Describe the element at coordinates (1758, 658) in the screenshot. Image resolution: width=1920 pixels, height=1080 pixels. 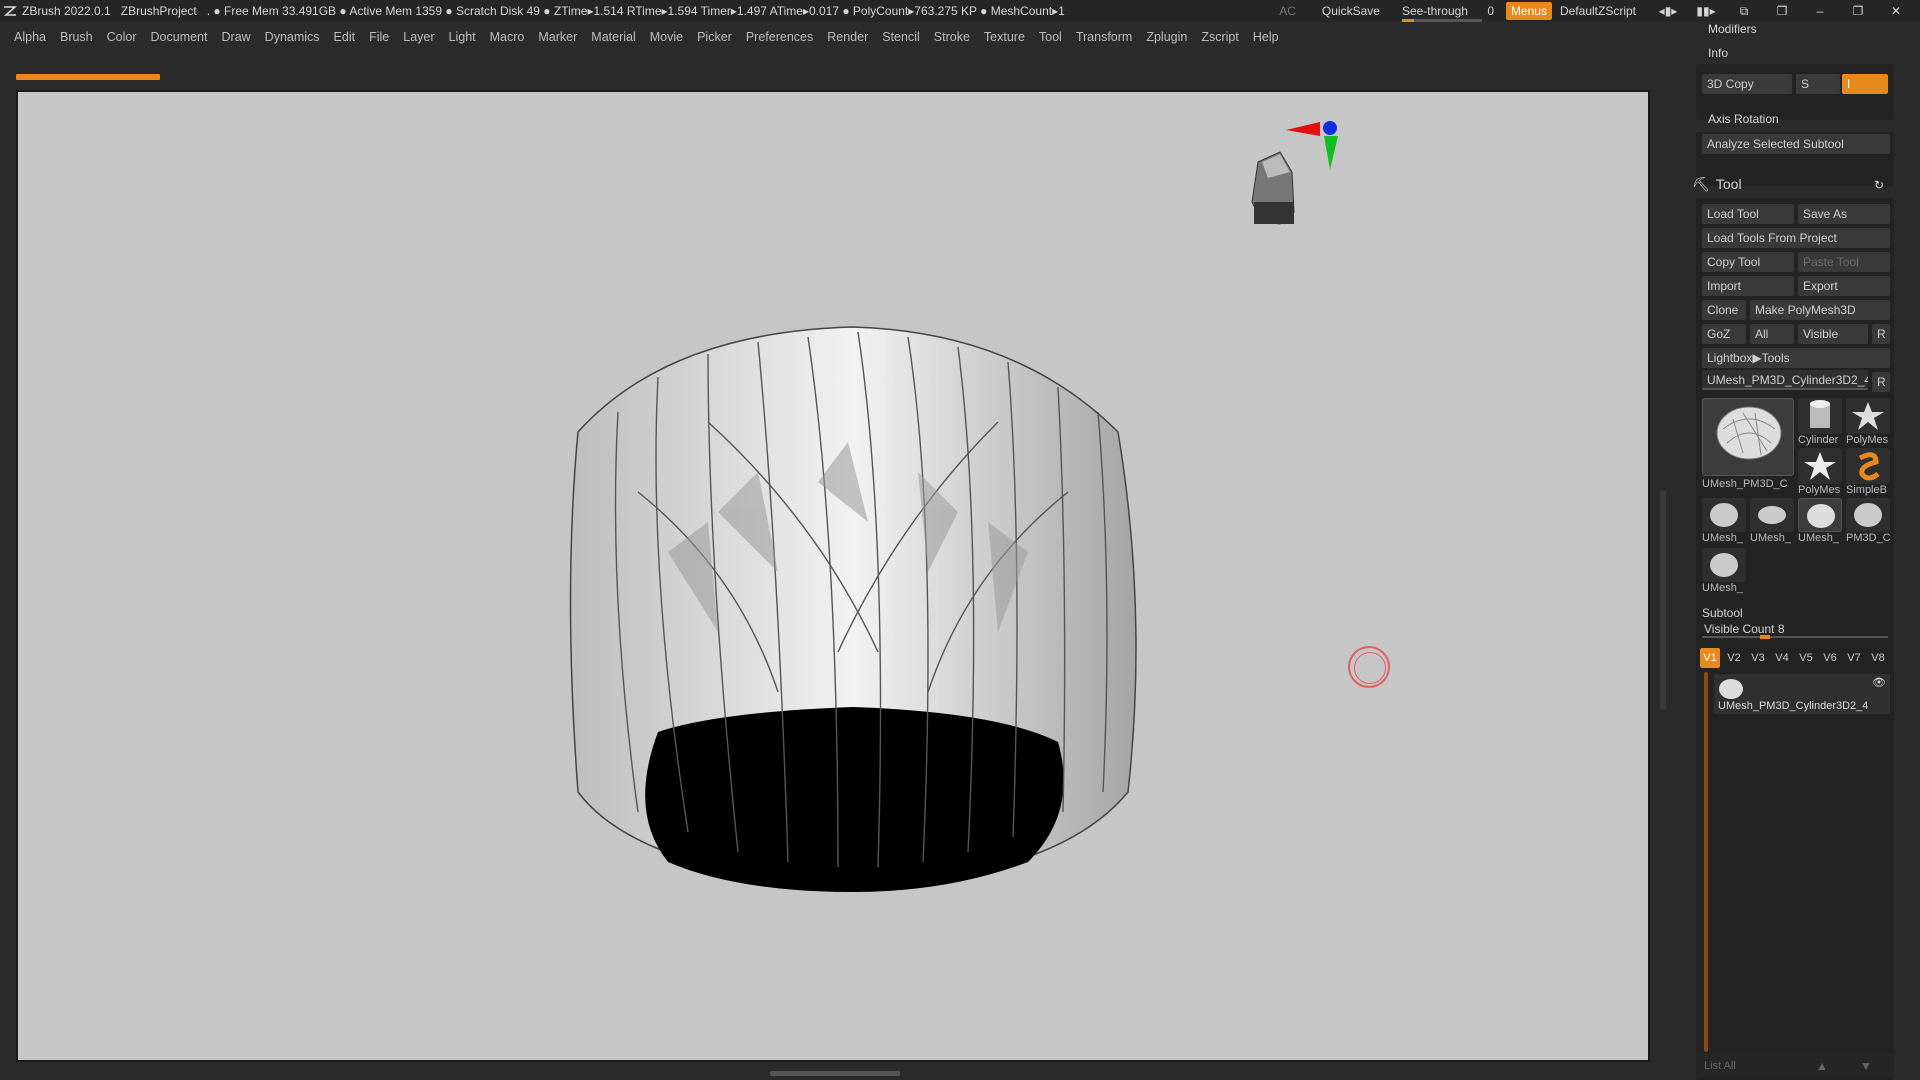
I see `version-v3: V3` at that location.